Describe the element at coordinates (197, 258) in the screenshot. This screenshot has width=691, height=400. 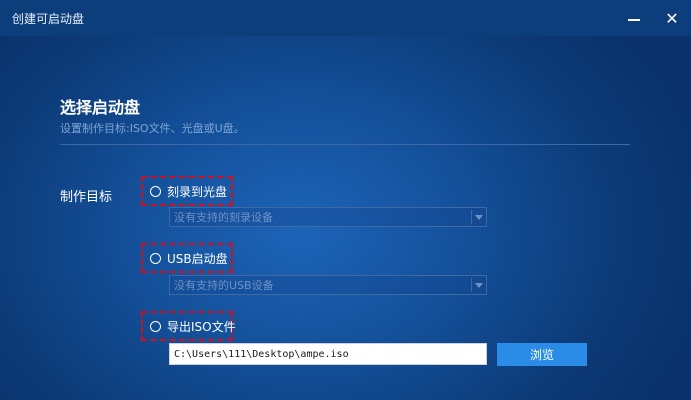
I see `option-label: USB启动盘` at that location.